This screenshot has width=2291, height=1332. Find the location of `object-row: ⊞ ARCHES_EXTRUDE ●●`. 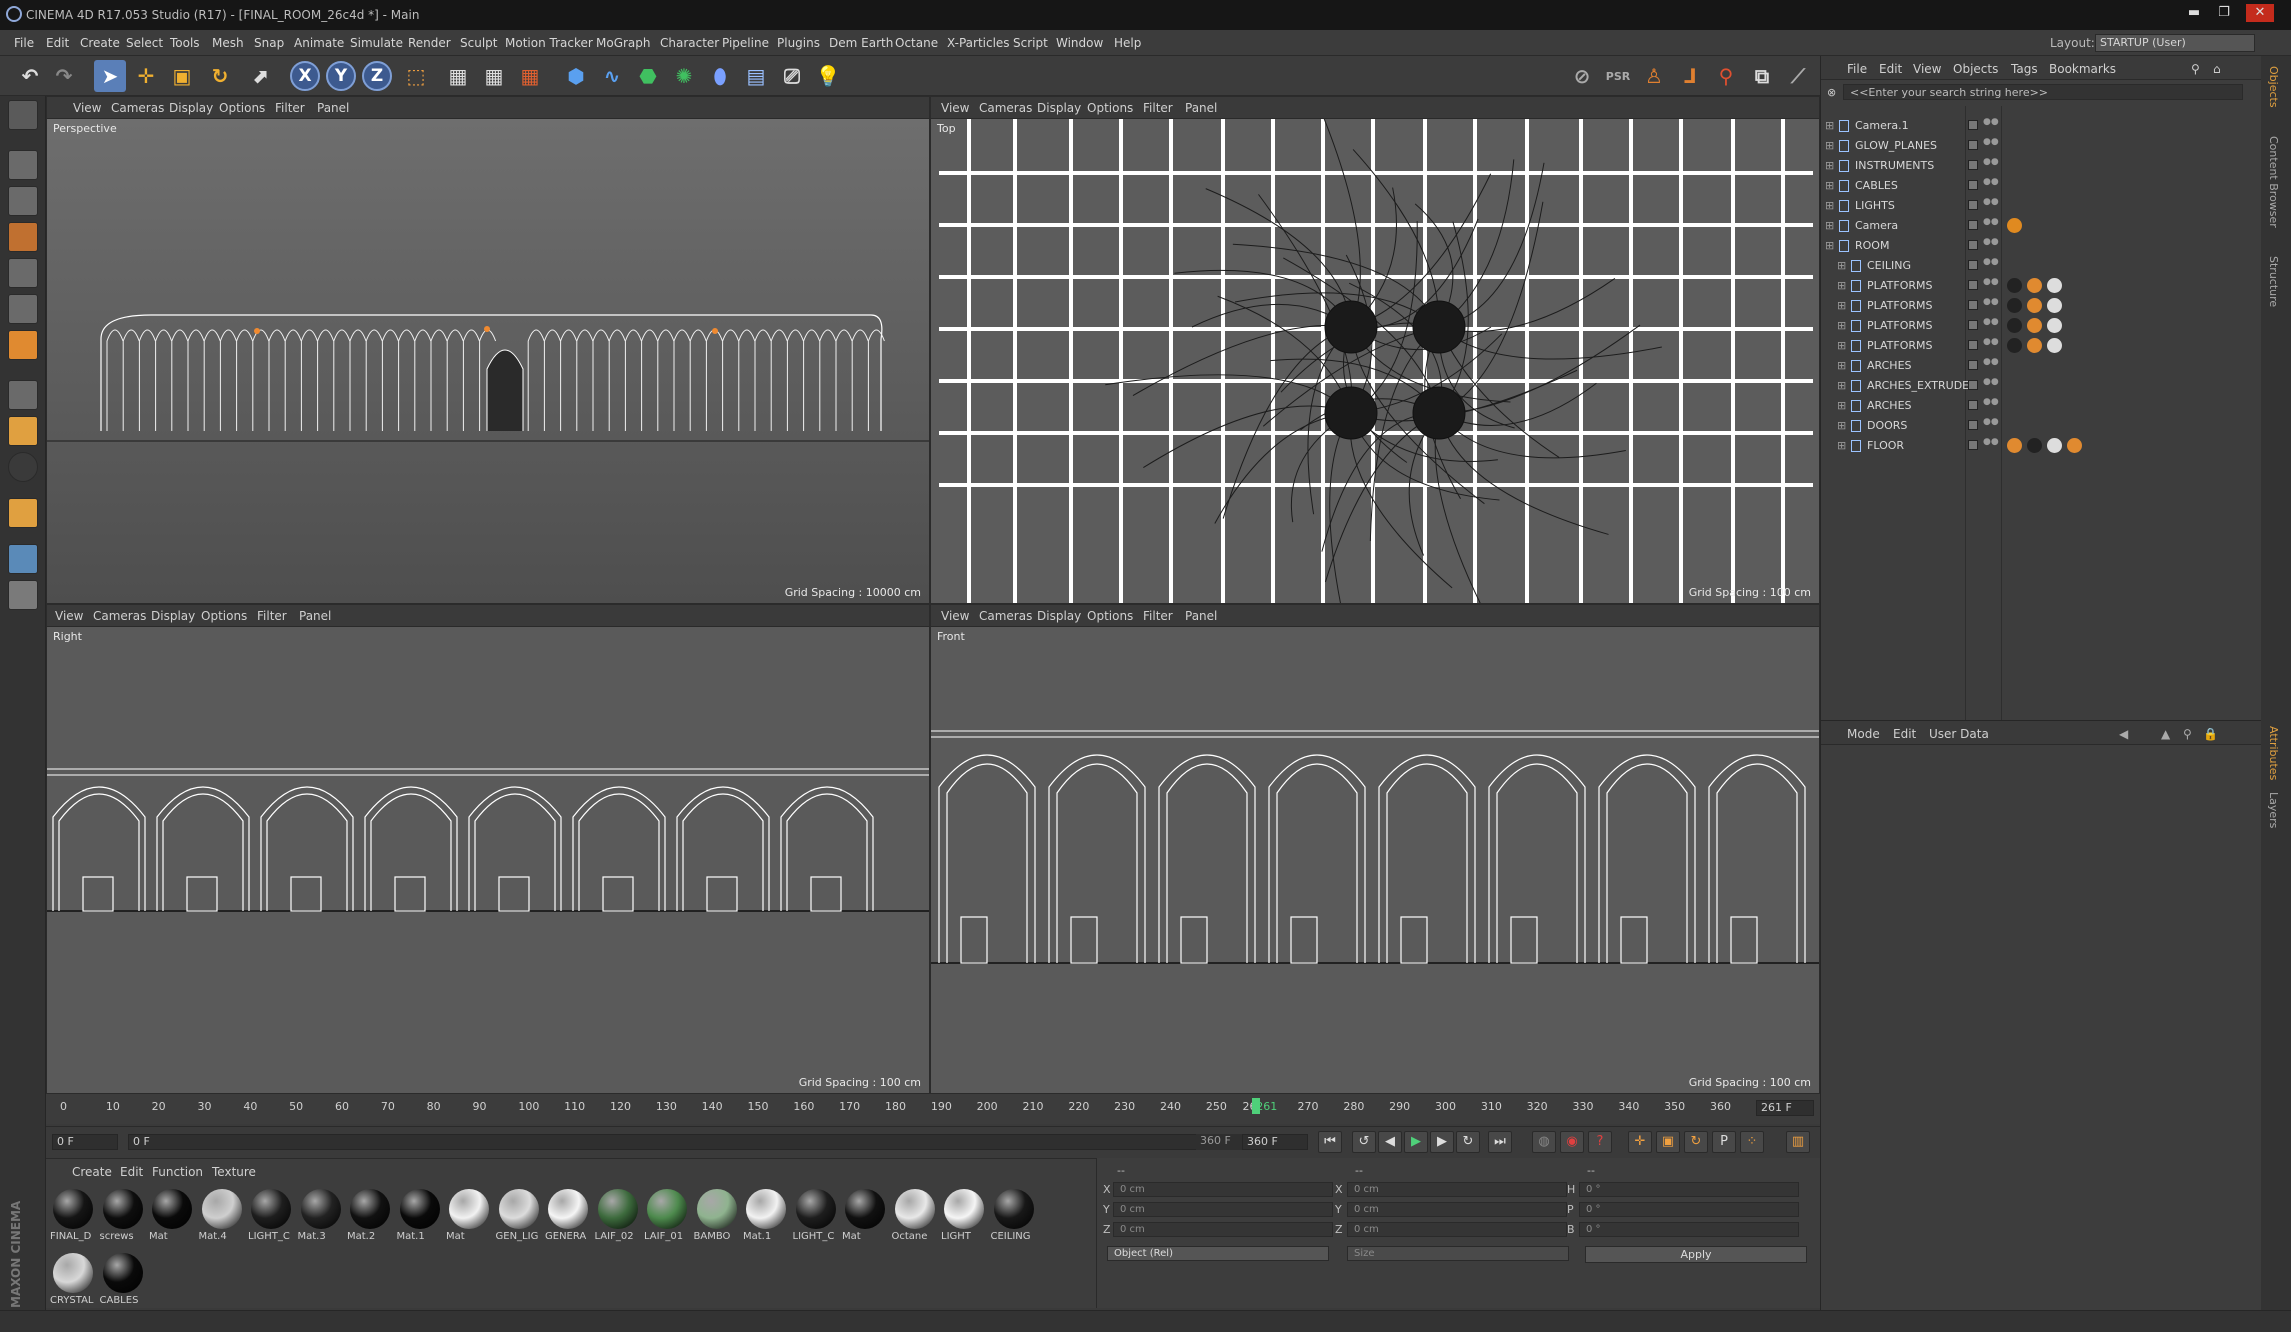

object-row: ⊞ ARCHES_EXTRUDE ●● is located at coordinates (2041, 386).